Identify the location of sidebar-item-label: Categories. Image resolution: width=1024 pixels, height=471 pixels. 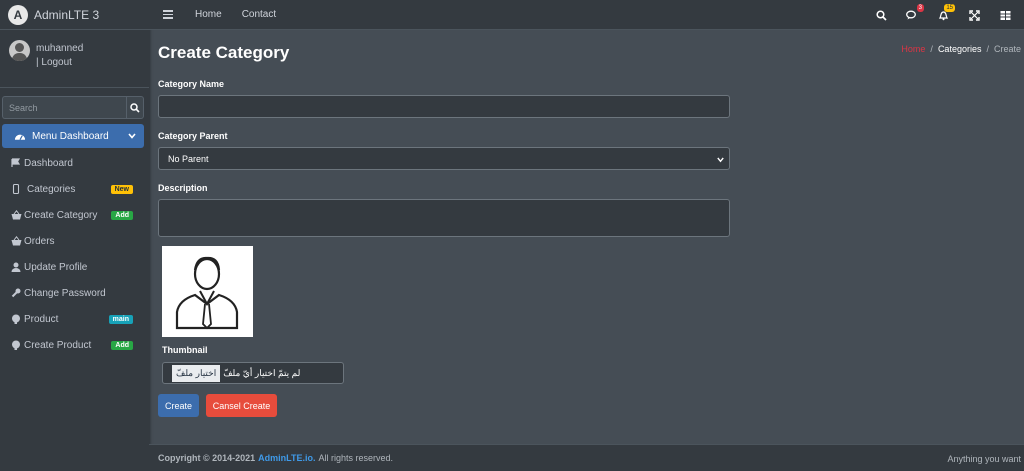
(51, 189).